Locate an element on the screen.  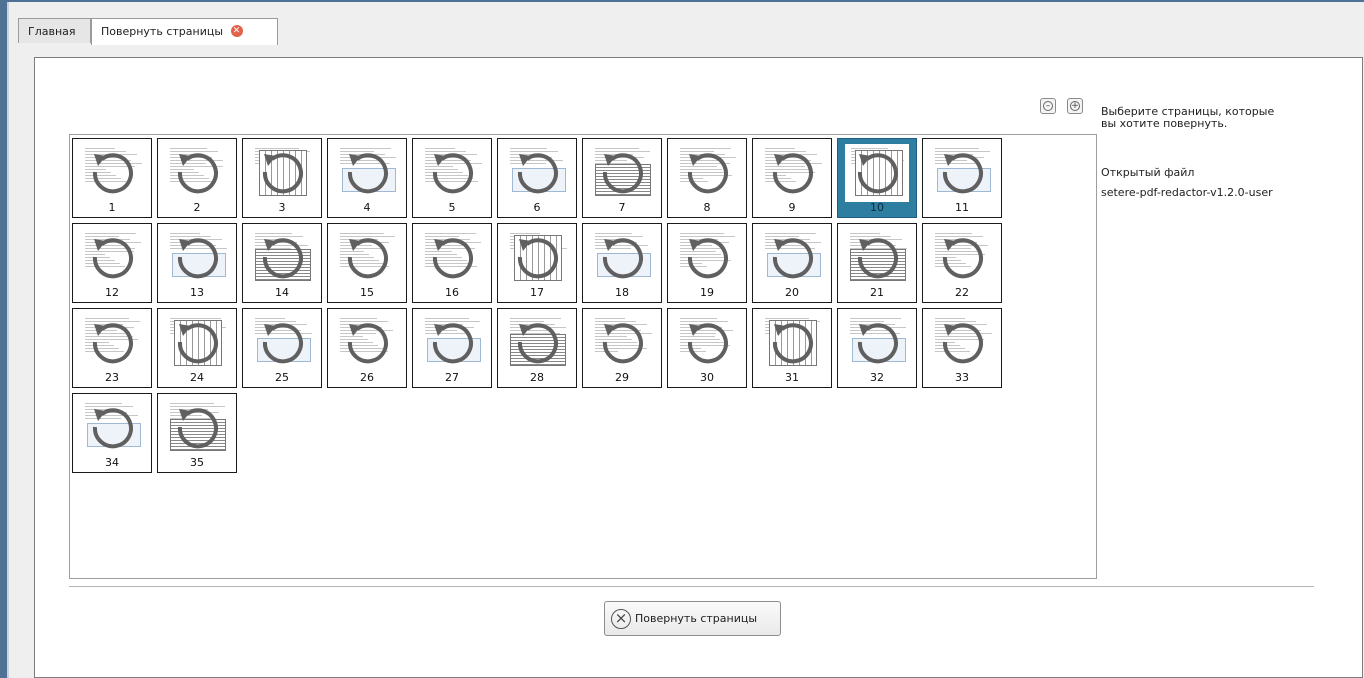
page-number: 7 is located at coordinates (622, 207).